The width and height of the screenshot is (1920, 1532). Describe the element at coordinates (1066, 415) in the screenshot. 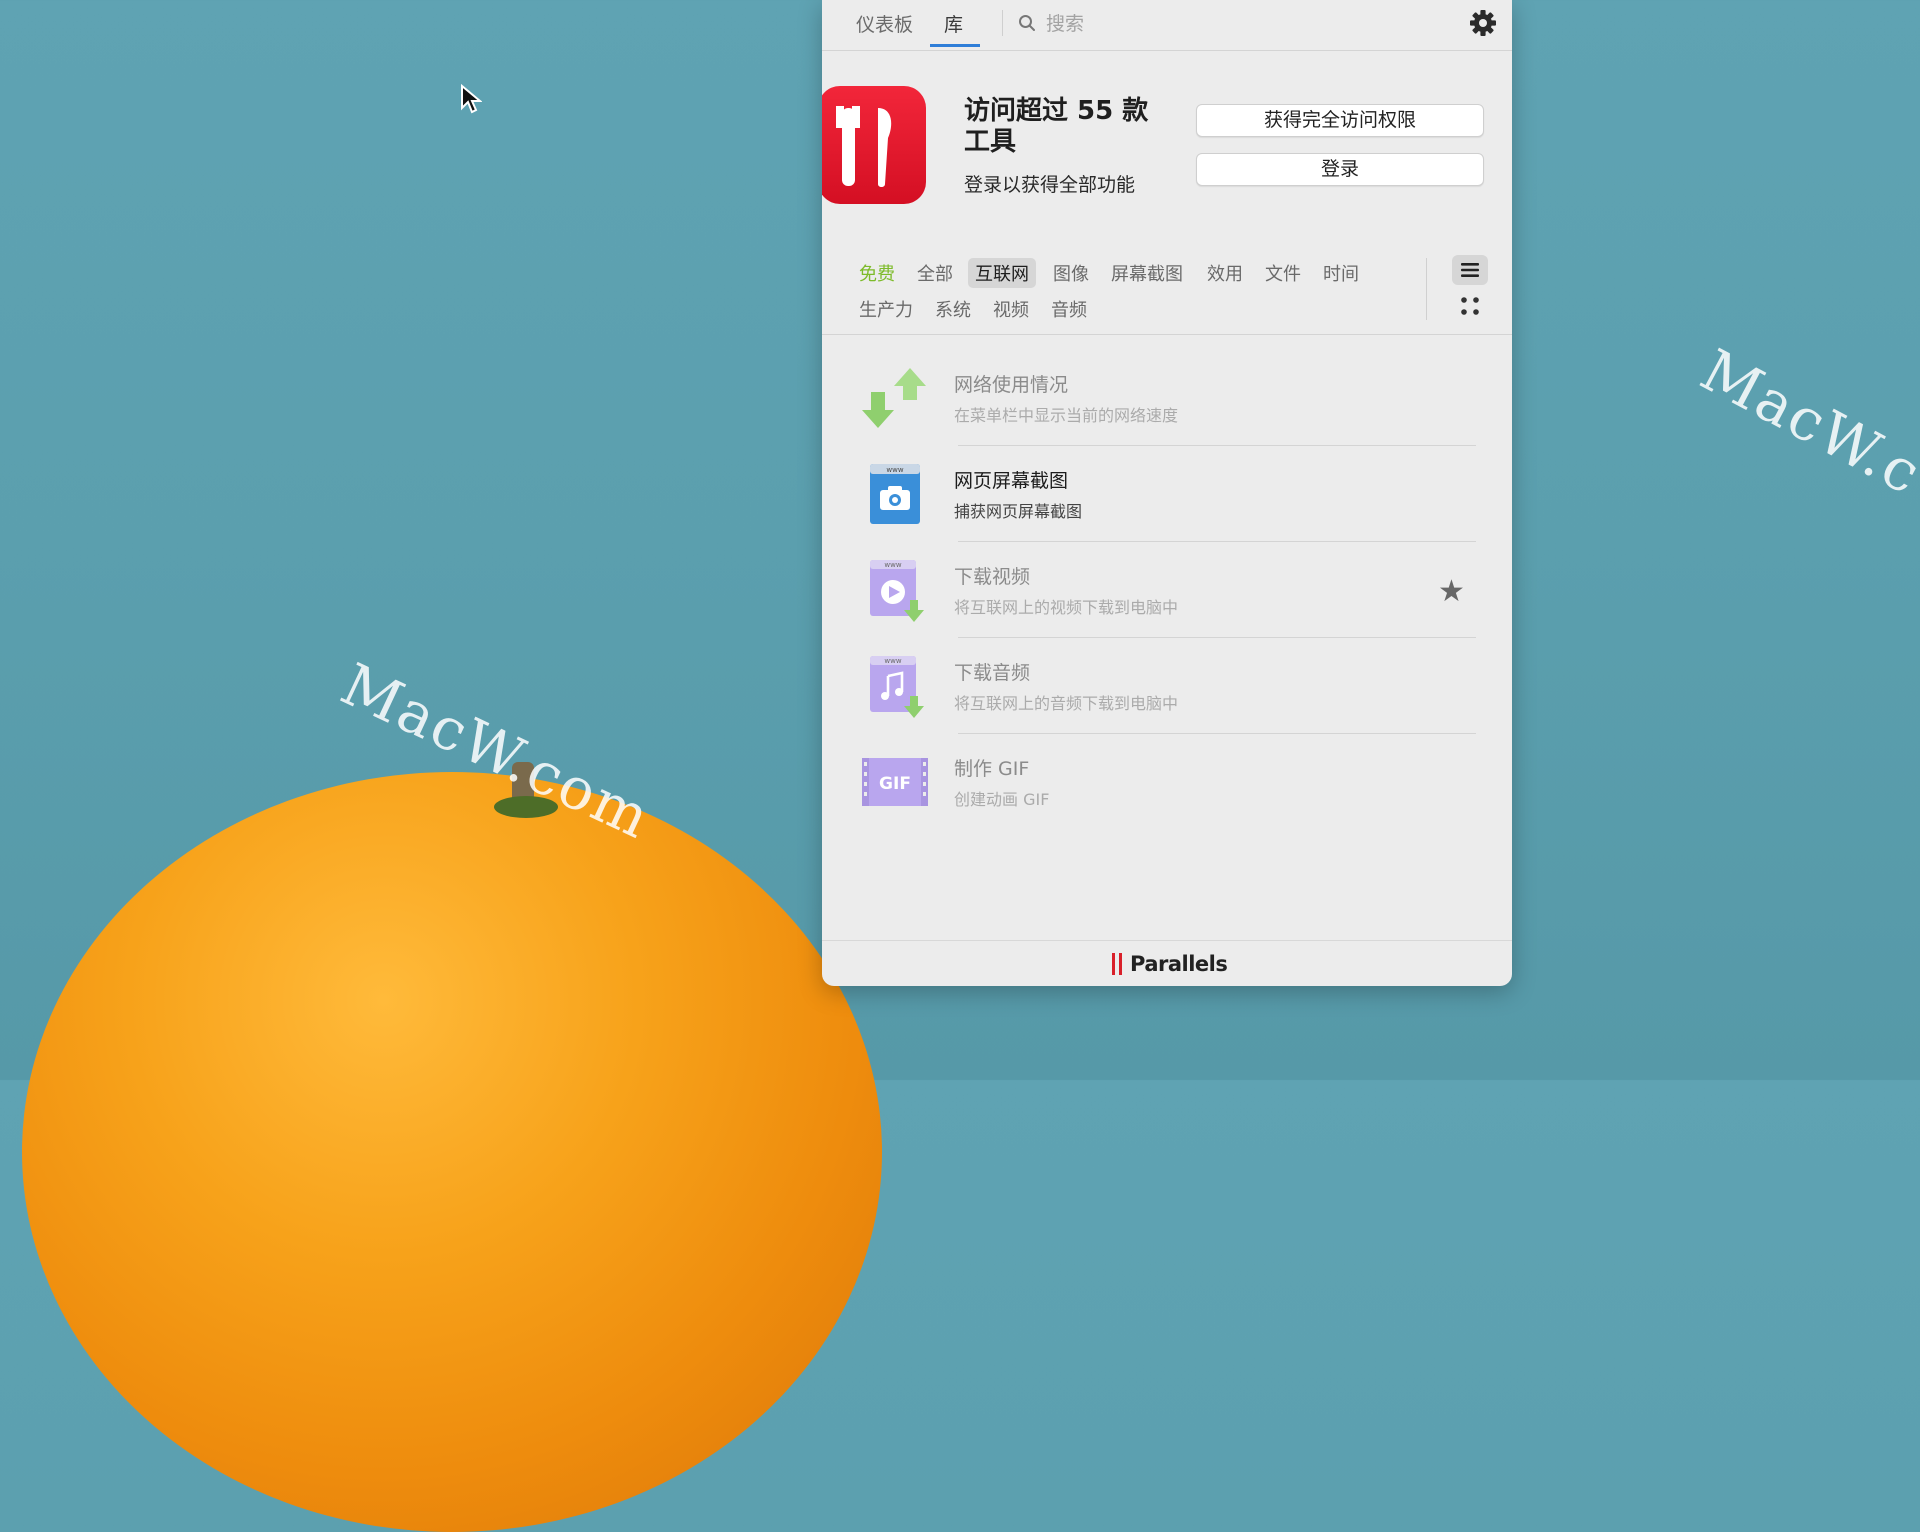

I see `tool-description: 在菜单栏中显示当前的网络速度` at that location.